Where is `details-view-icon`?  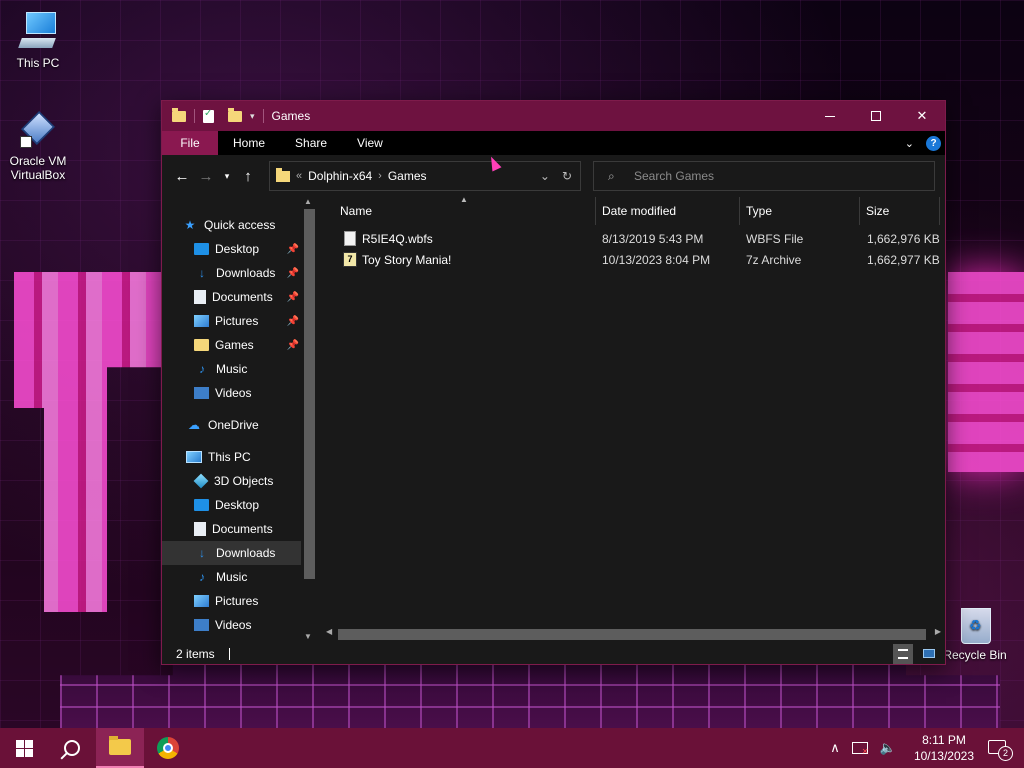
details-view-icon is located at coordinates (903, 653).